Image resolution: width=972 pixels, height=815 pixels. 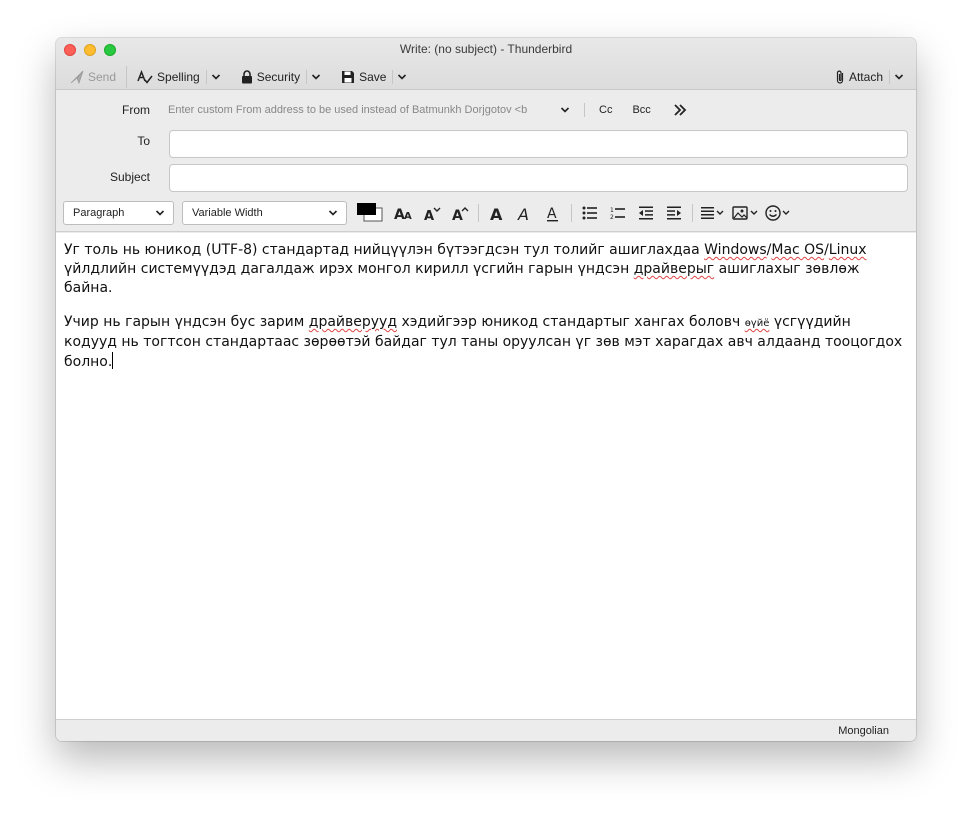 I want to click on security-label: Security, so click(x=278, y=77).